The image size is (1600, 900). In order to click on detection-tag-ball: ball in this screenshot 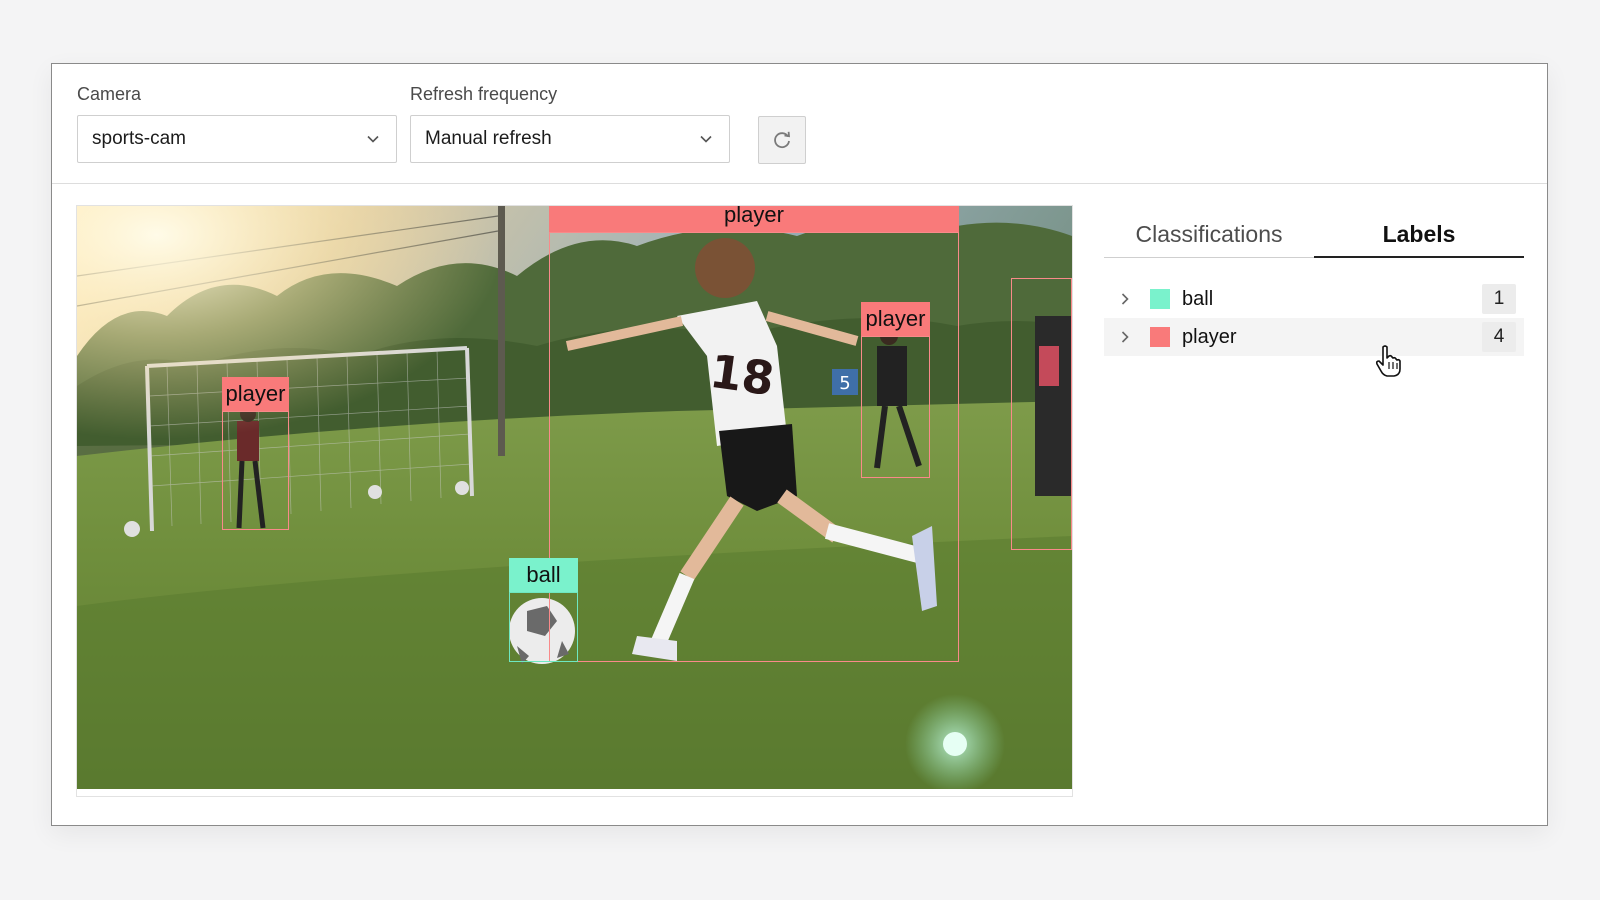, I will do `click(543, 575)`.